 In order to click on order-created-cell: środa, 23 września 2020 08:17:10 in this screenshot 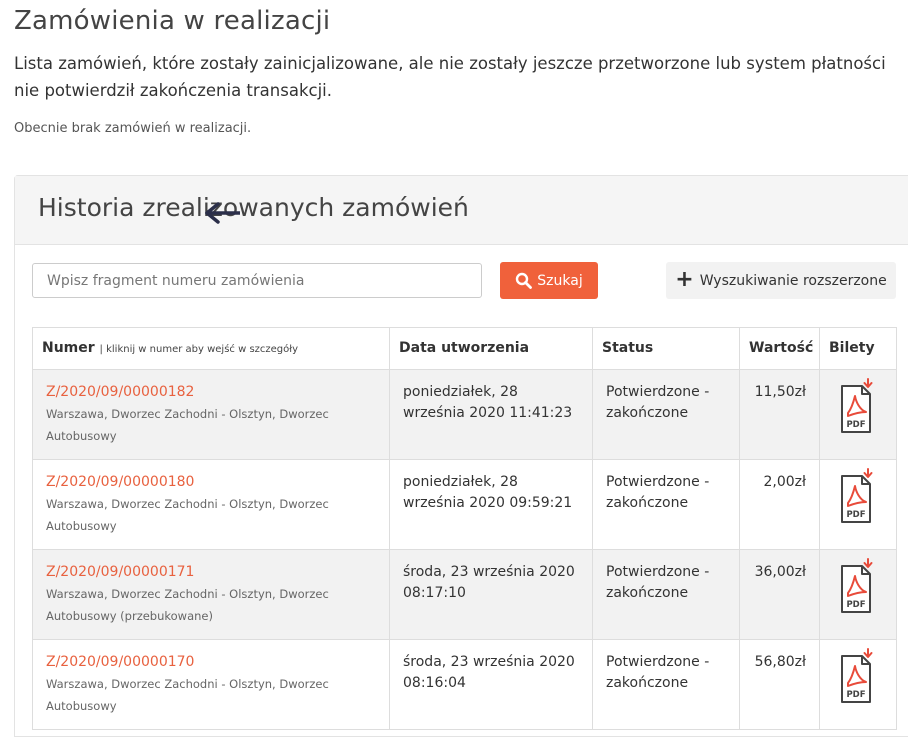, I will do `click(491, 594)`.